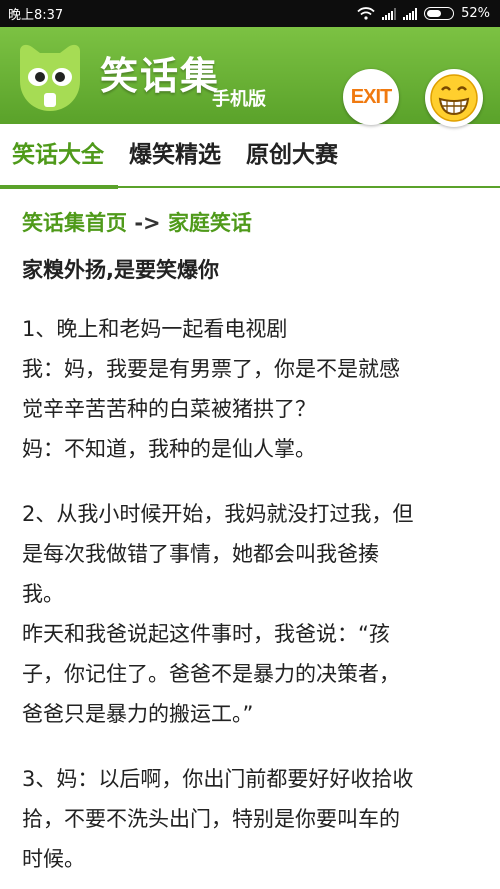 This screenshot has width=500, height=889. What do you see at coordinates (160, 76) in the screenshot?
I see `app-title: 笑话集` at bounding box center [160, 76].